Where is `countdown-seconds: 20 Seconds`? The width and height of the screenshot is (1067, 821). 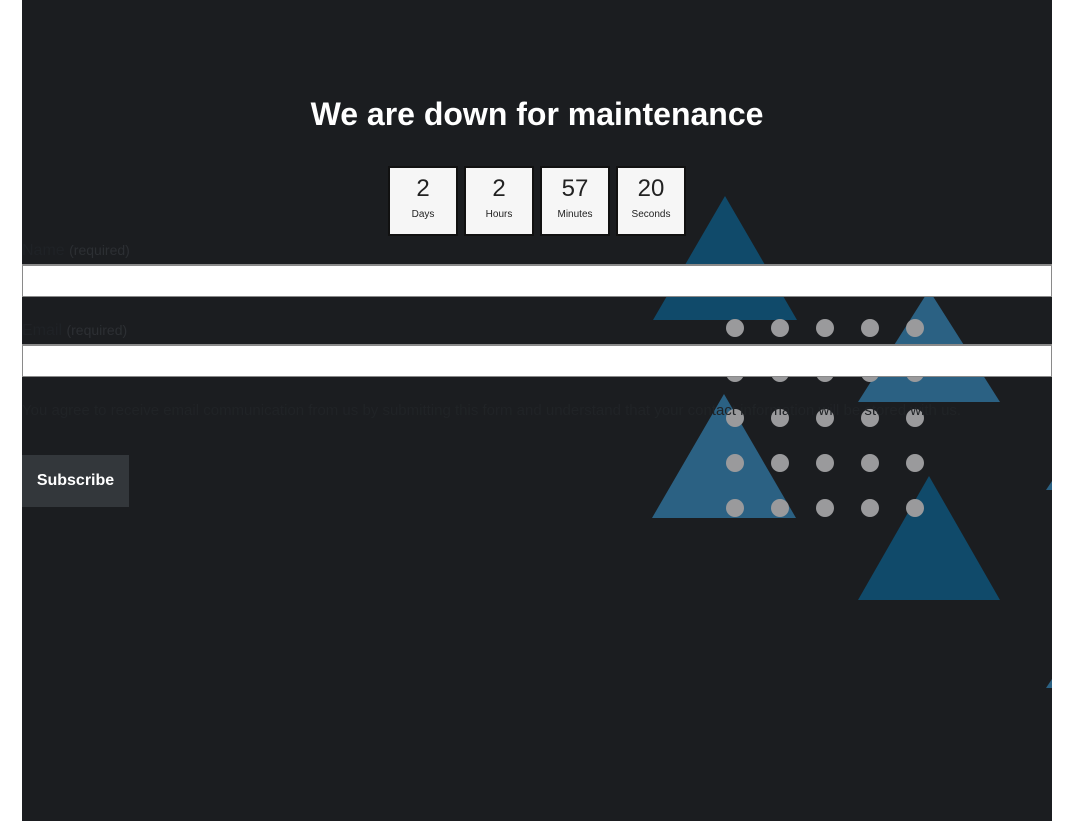 countdown-seconds: 20 Seconds is located at coordinates (651, 201).